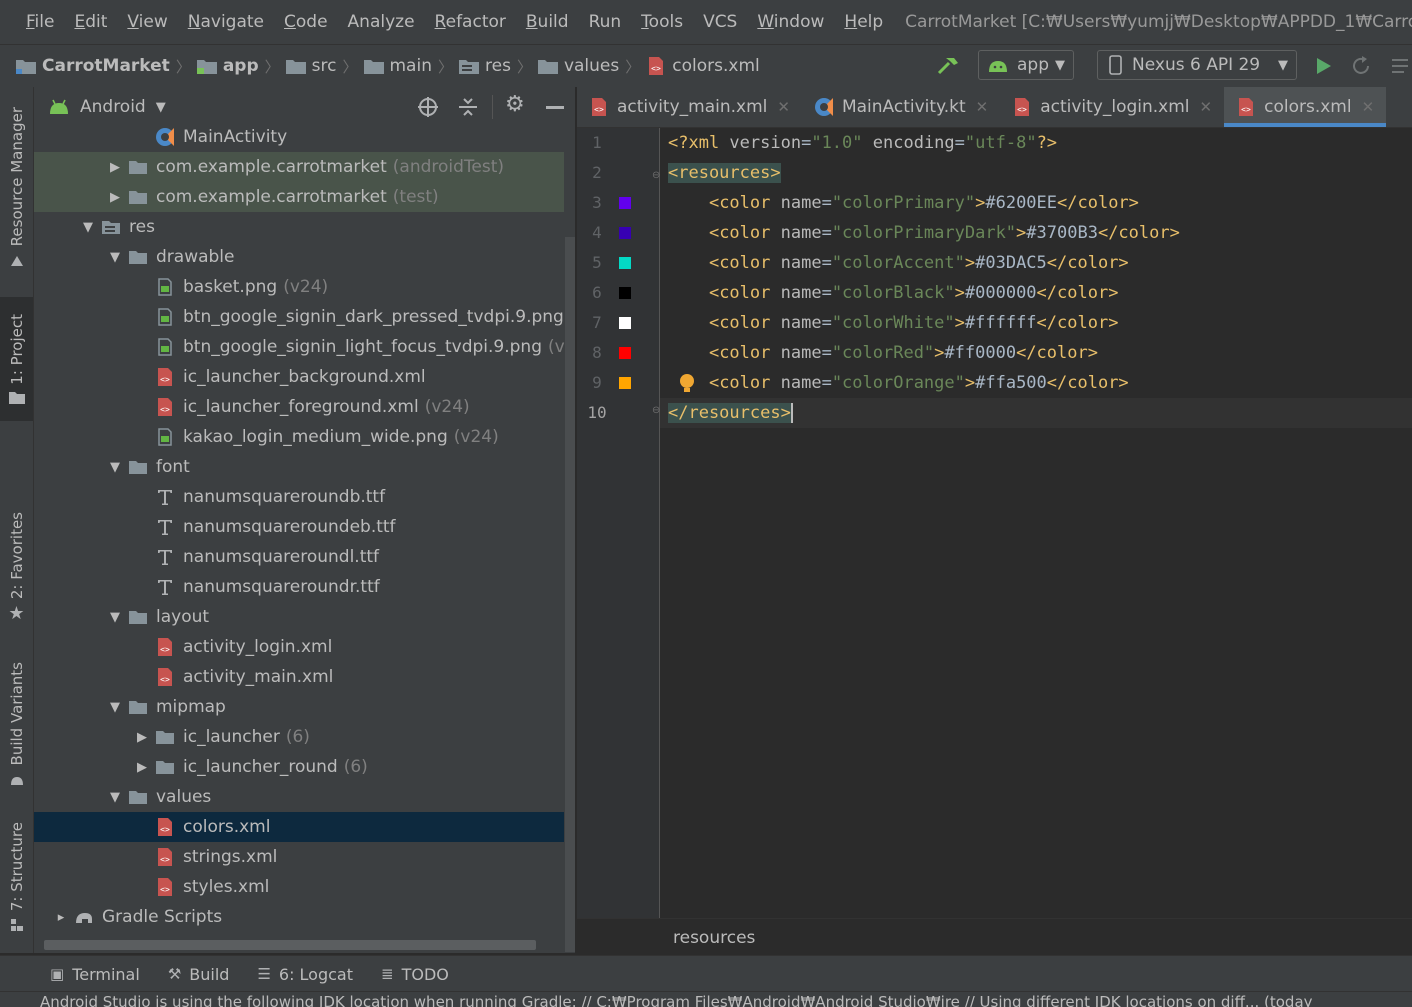 This screenshot has height=1007, width=1412. What do you see at coordinates (16, 724) in the screenshot?
I see `build-variants-tab: Build Variants` at bounding box center [16, 724].